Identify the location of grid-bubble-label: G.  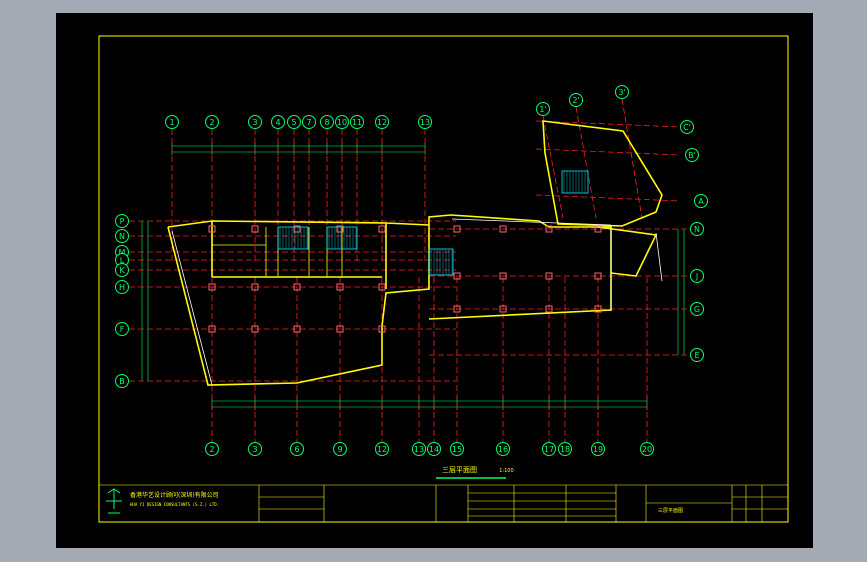
(697, 309).